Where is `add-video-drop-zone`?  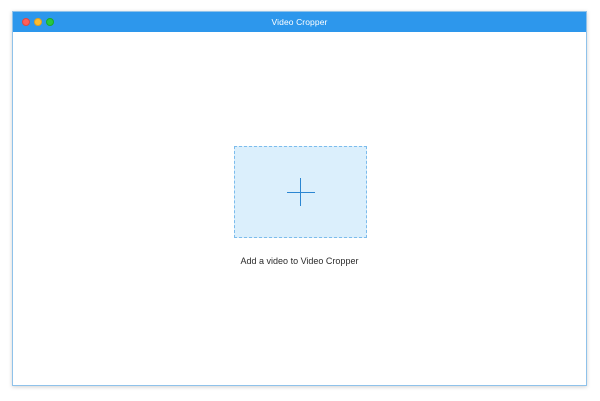 add-video-drop-zone is located at coordinates (300, 192).